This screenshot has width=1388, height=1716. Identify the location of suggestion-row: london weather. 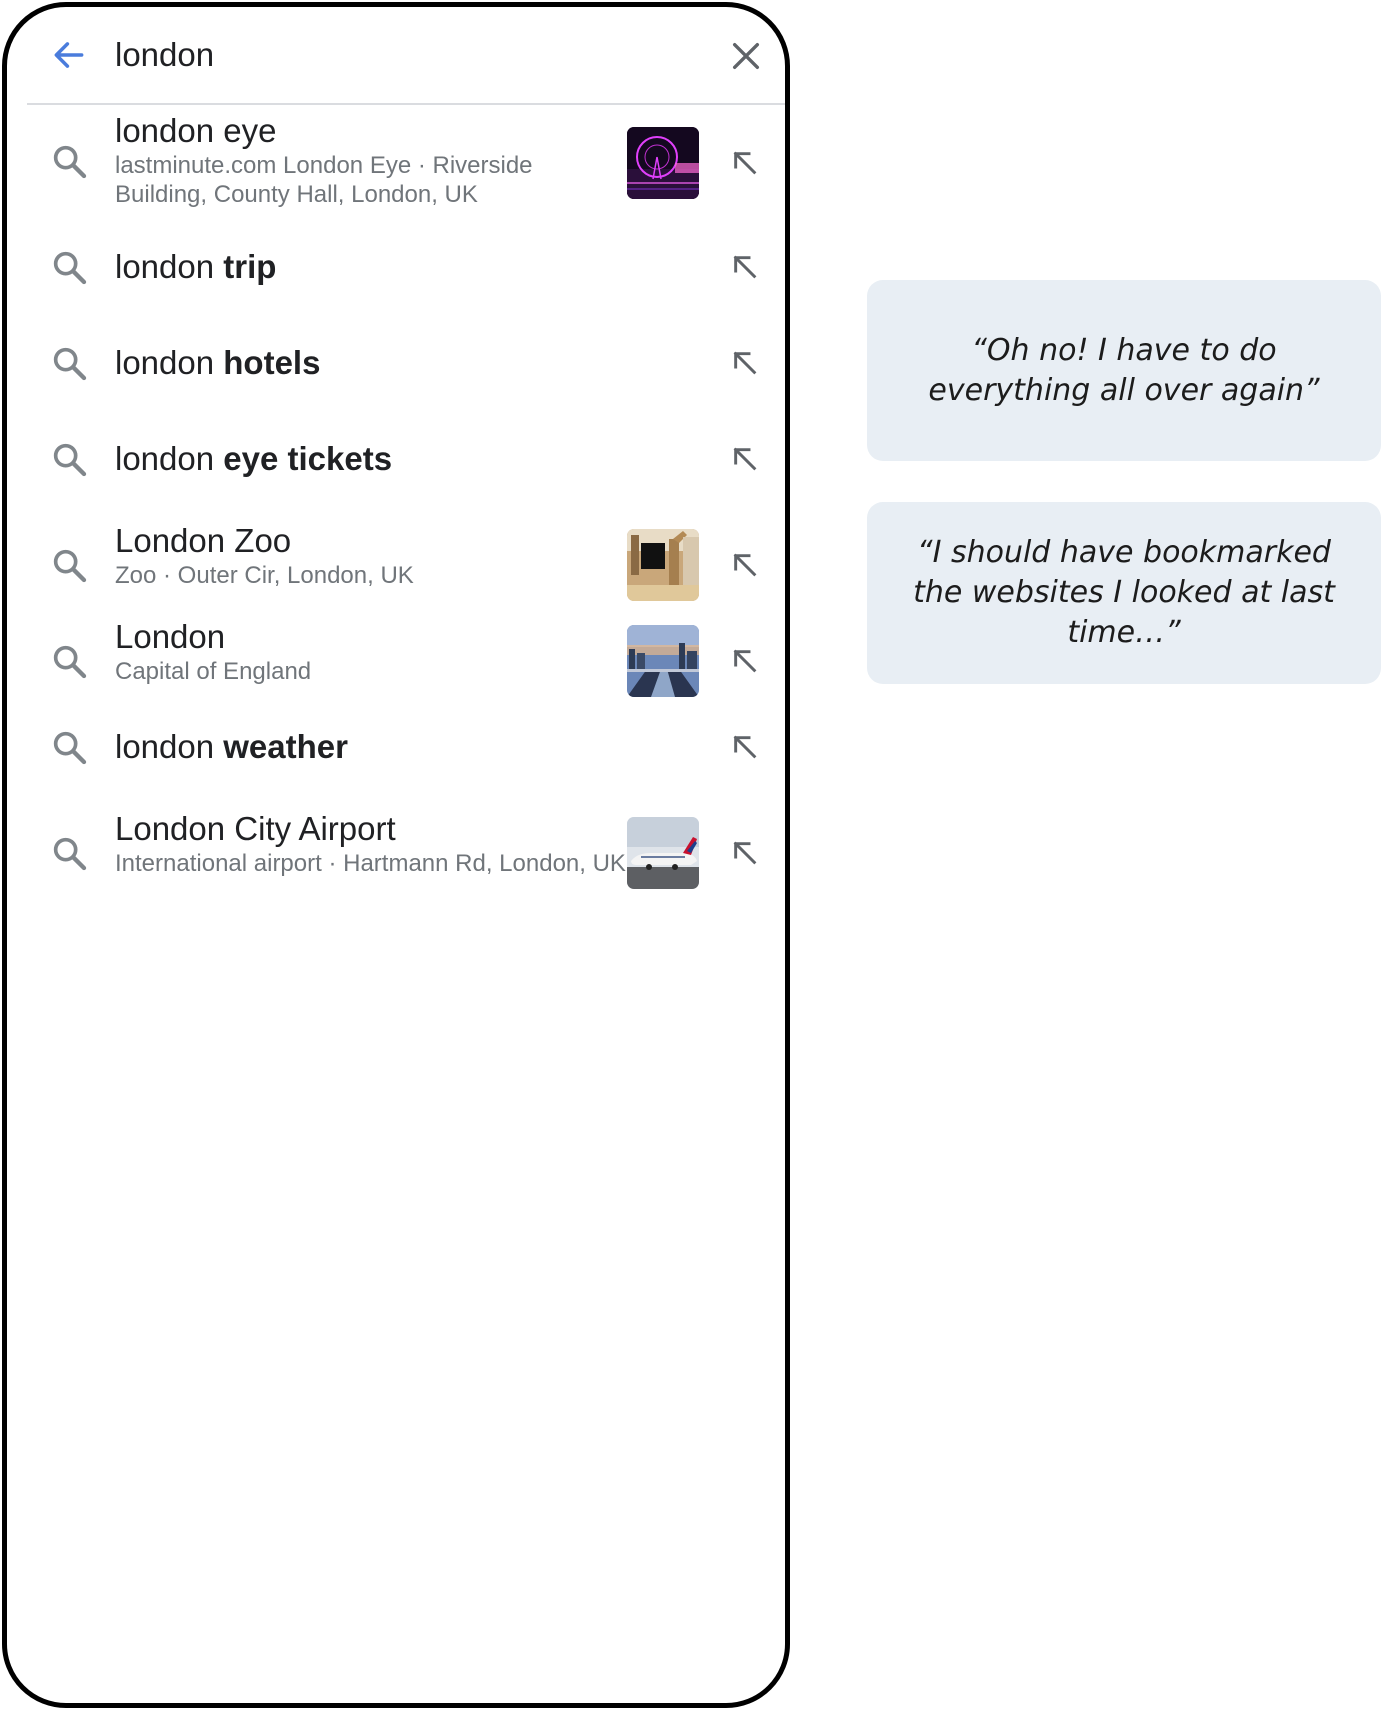
(396, 747).